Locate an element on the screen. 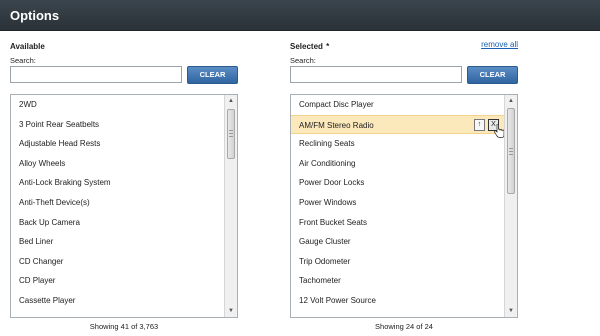 This screenshot has height=336, width=600. list-item: Reclining Seats is located at coordinates (398, 144).